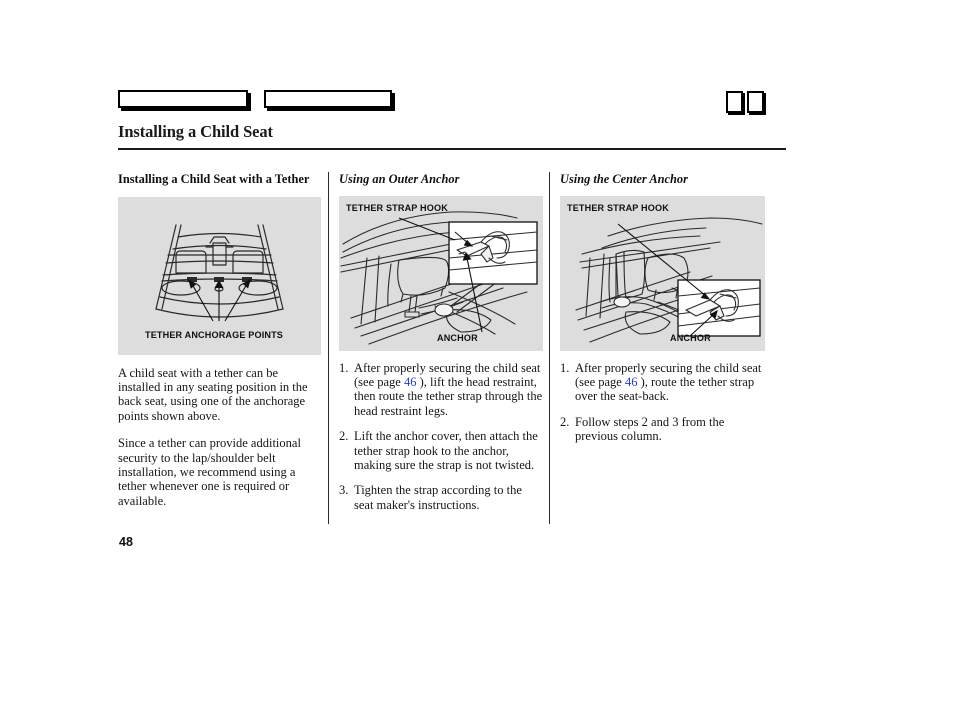  I want to click on outer-anchor-diagram: TETHER STRAP HOOK ANCHOR, so click(441, 273).